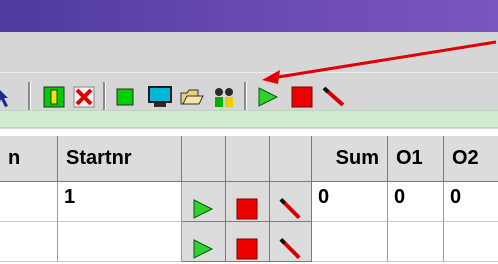  Describe the element at coordinates (29, 159) in the screenshot. I see `column-header: n` at that location.